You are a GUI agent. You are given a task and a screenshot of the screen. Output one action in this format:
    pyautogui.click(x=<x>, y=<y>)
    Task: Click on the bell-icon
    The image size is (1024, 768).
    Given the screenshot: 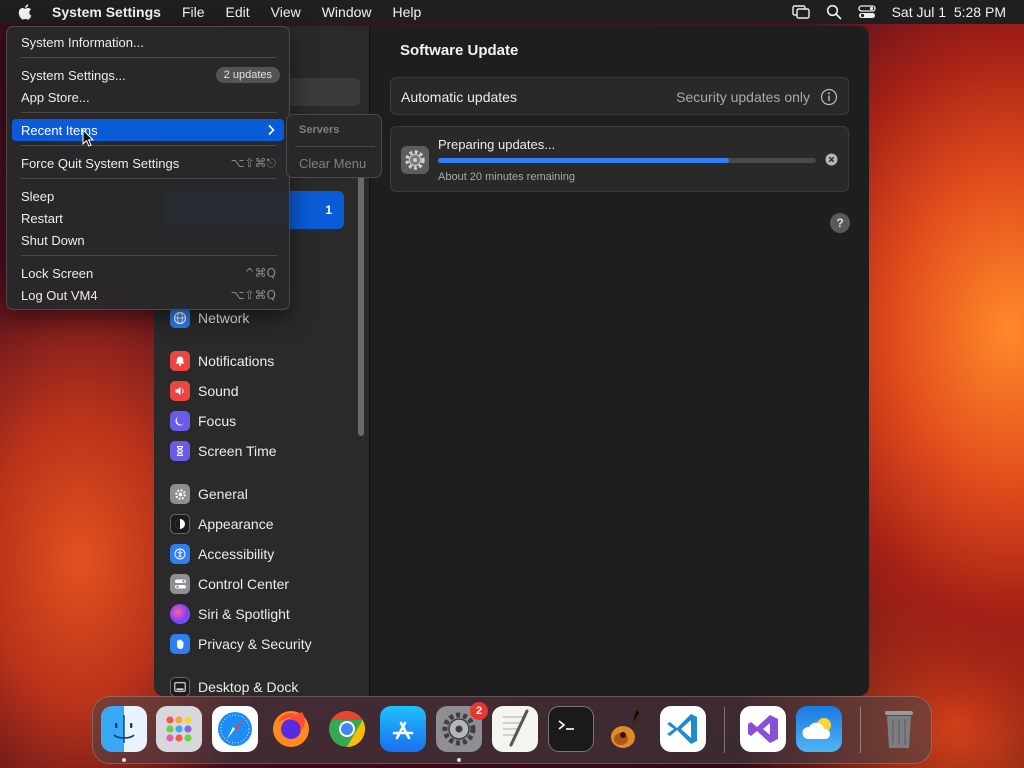 What is the action you would take?
    pyautogui.click(x=180, y=361)
    